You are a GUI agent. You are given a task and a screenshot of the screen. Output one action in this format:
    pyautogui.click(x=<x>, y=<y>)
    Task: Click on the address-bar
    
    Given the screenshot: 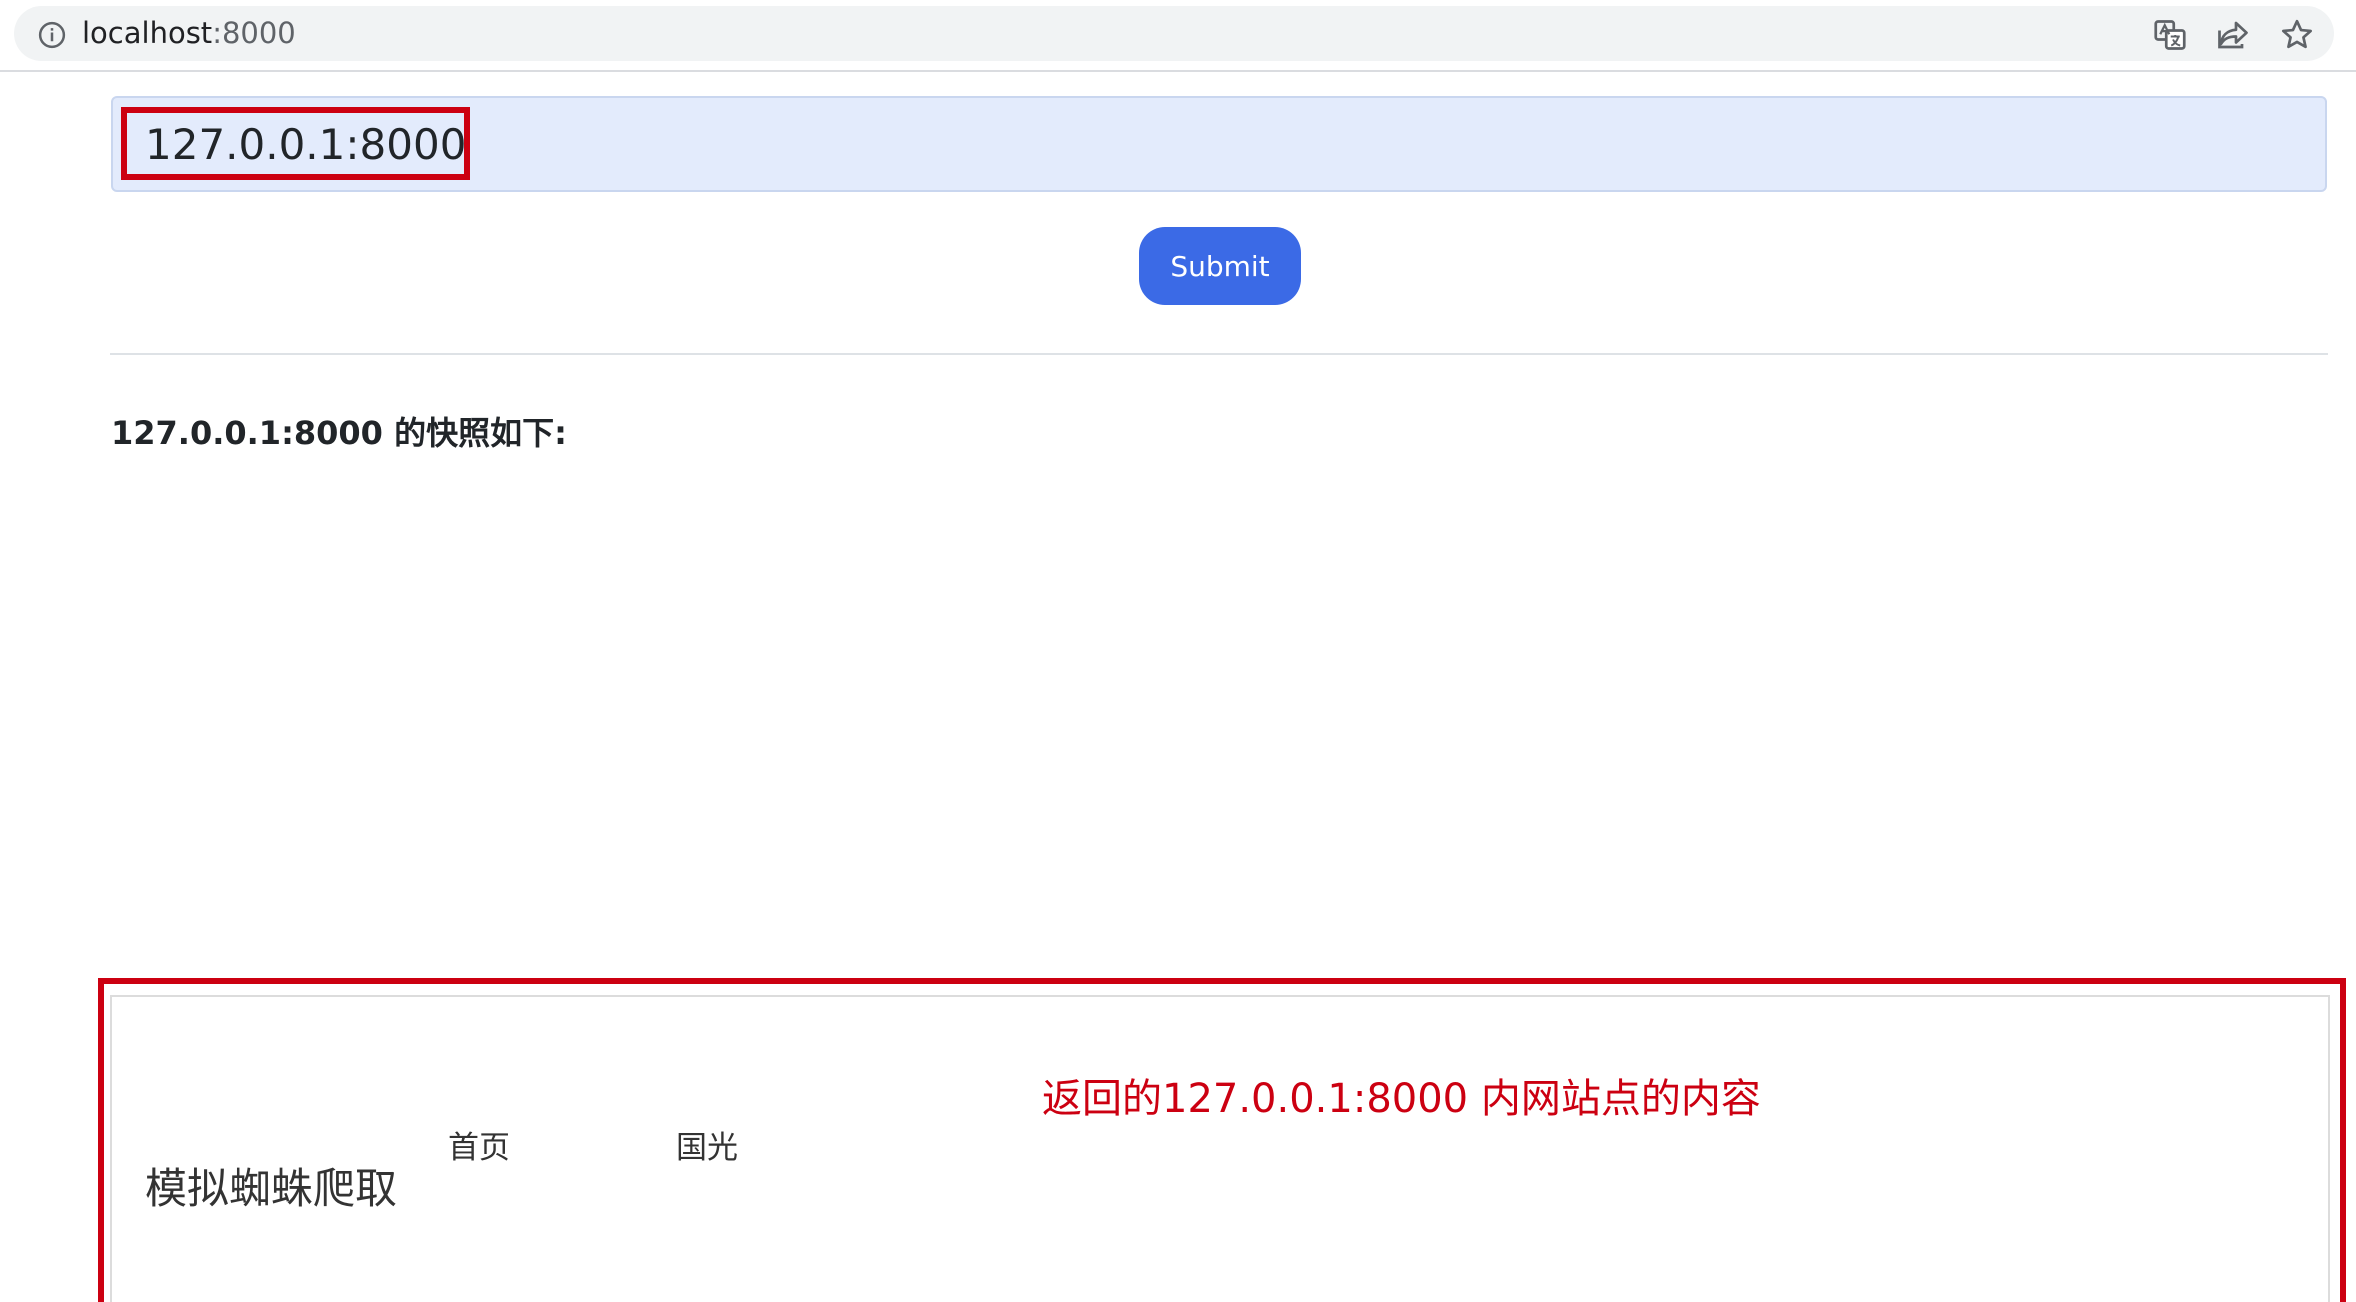 What is the action you would take?
    pyautogui.click(x=1174, y=33)
    